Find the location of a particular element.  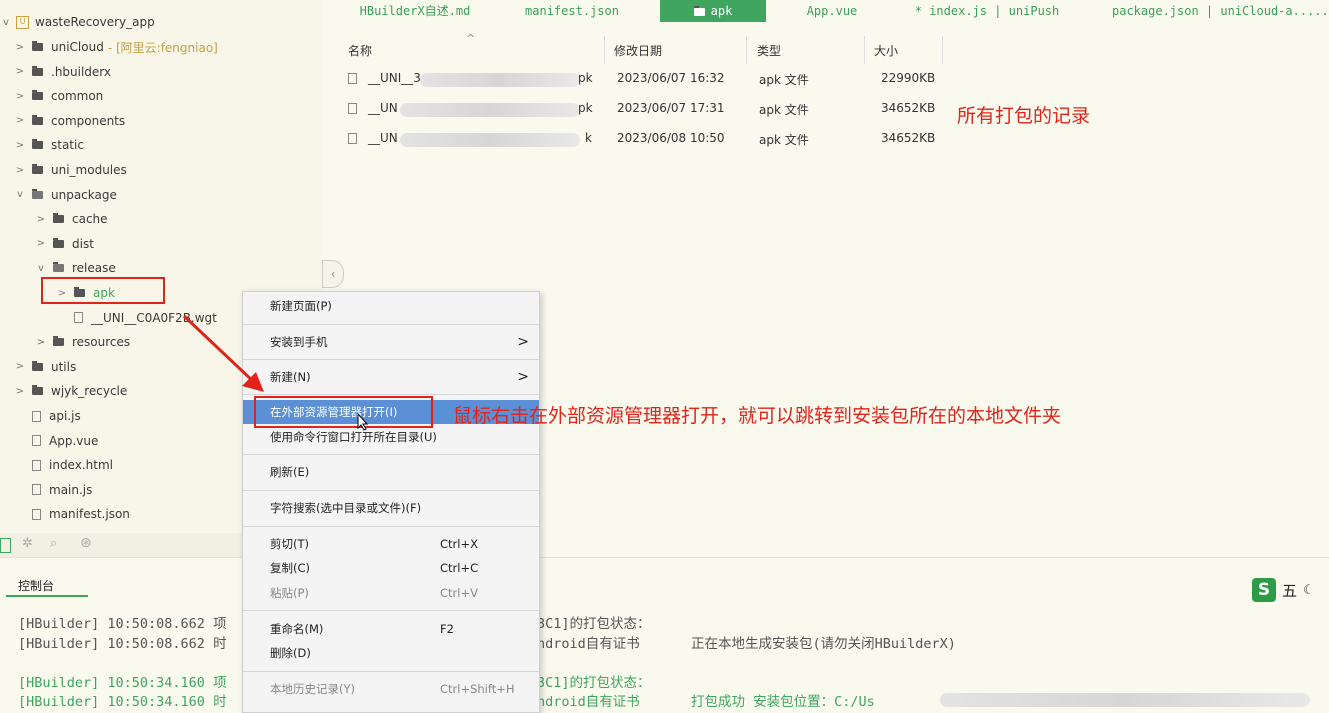

tree-item: > static is located at coordinates (49, 145).